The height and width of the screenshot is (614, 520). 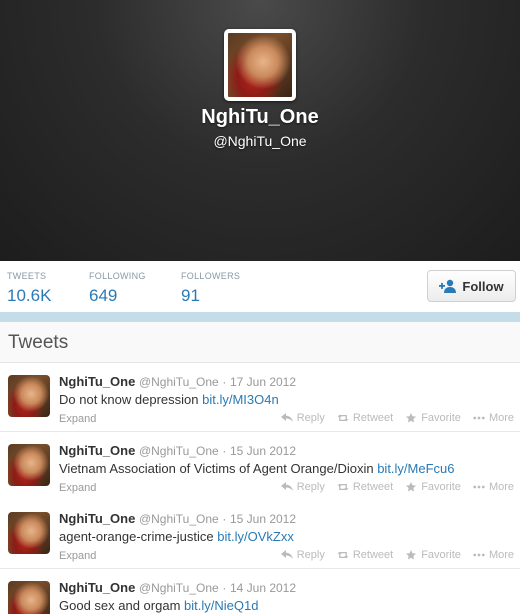 What do you see at coordinates (260, 117) in the screenshot?
I see `profile-name: NghiTu_One` at bounding box center [260, 117].